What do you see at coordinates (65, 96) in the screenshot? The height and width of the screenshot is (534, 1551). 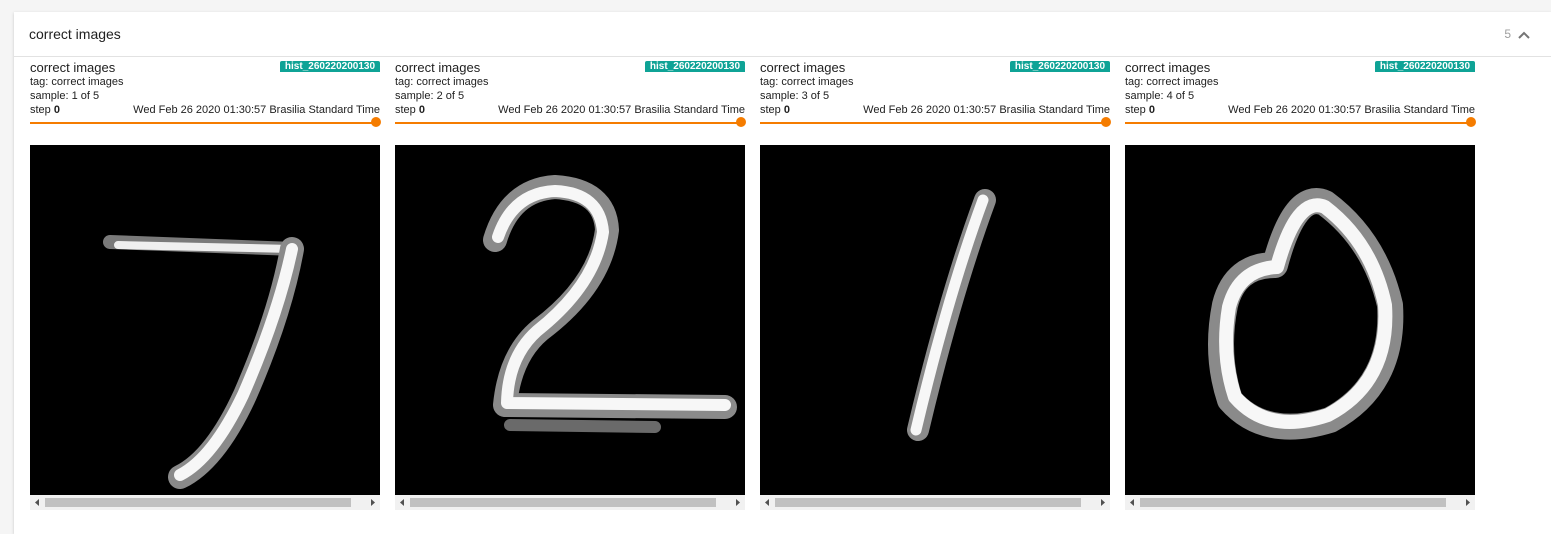 I see `card-sample: sample: 1 of 5` at bounding box center [65, 96].